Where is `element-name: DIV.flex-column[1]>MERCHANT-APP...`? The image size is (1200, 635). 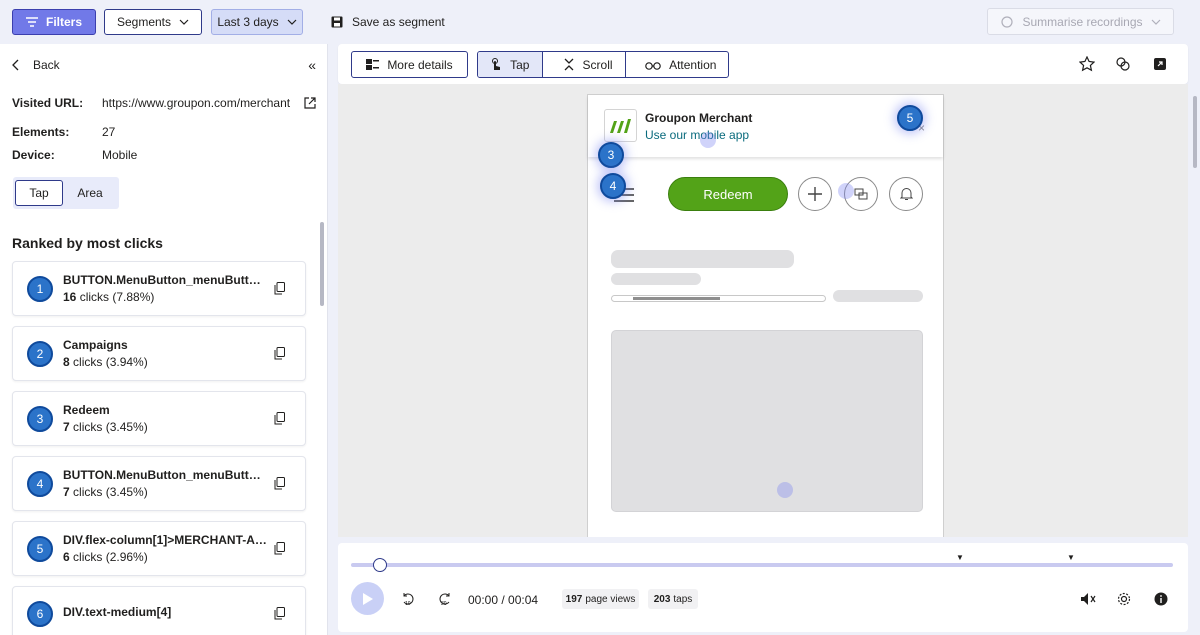
element-name: DIV.flex-column[1]>MERCHANT-APP... is located at coordinates (165, 540).